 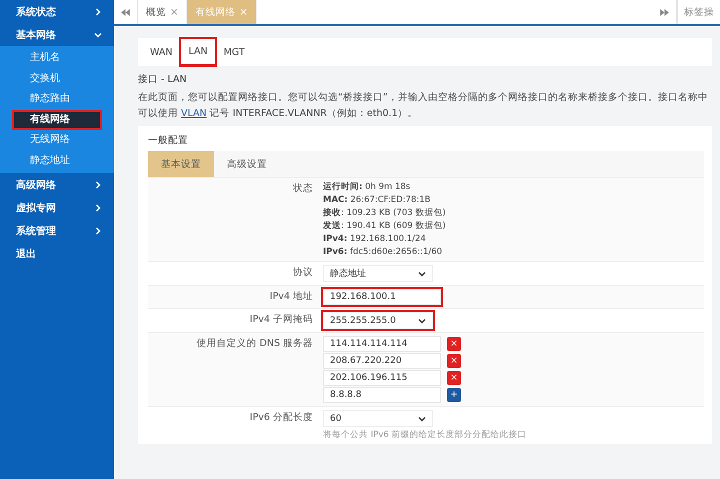 What do you see at coordinates (382, 395) in the screenshot?
I see `input-field: 8.8.8.8` at bounding box center [382, 395].